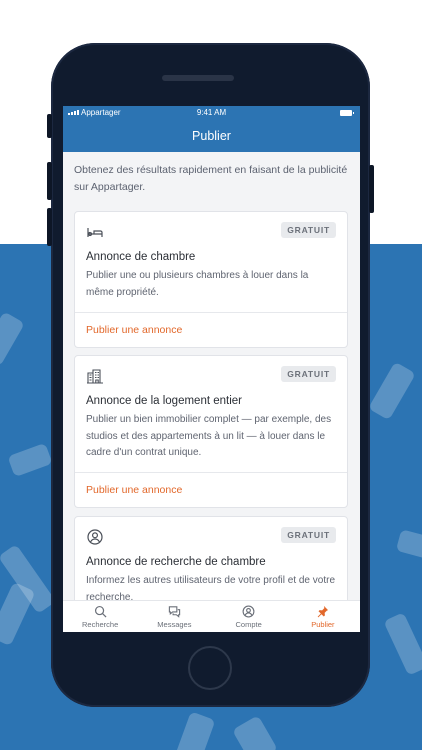  Describe the element at coordinates (174, 612) in the screenshot. I see `chat-icon` at that location.